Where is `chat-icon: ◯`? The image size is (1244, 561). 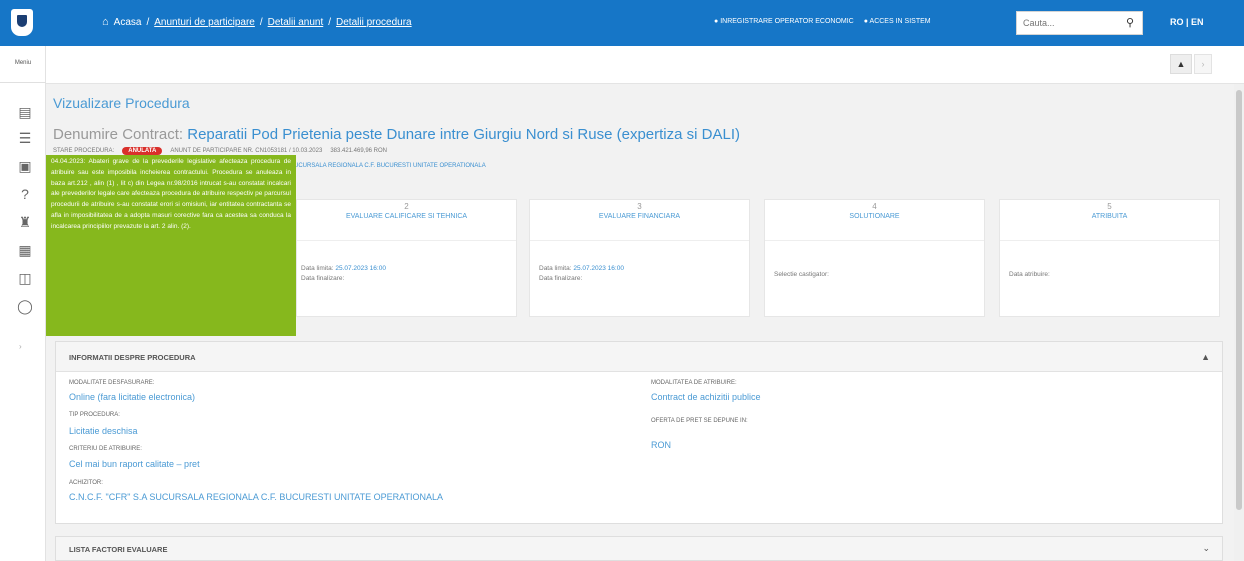 chat-icon: ◯ is located at coordinates (25, 306).